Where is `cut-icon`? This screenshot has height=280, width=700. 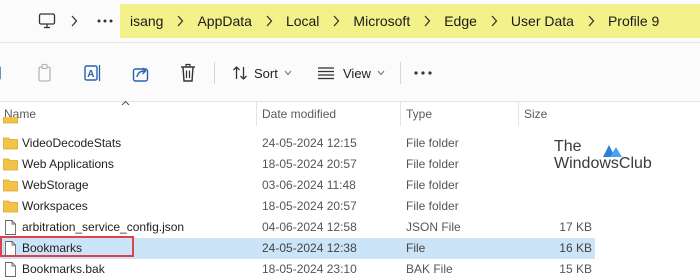
cut-icon is located at coordinates (4, 73).